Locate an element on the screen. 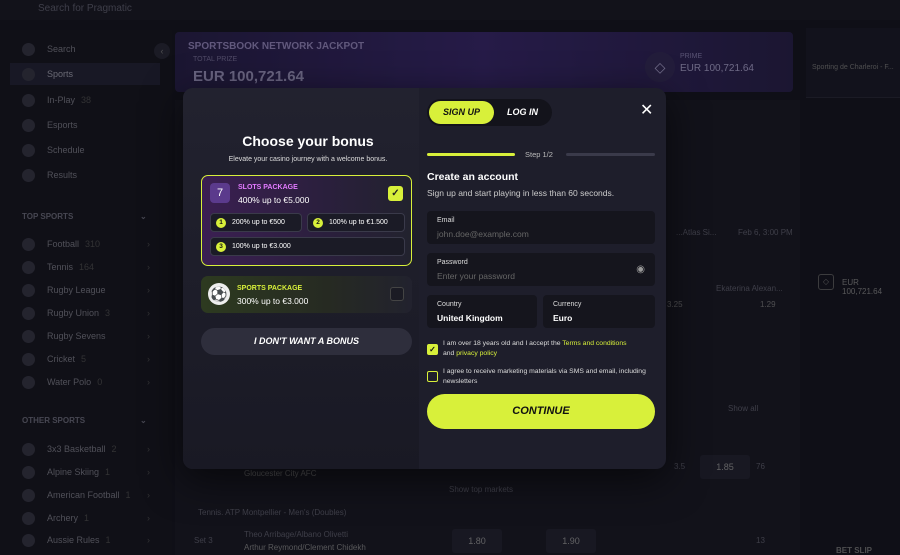  sports-package-desc: 300% up to €3.000 is located at coordinates (273, 301).